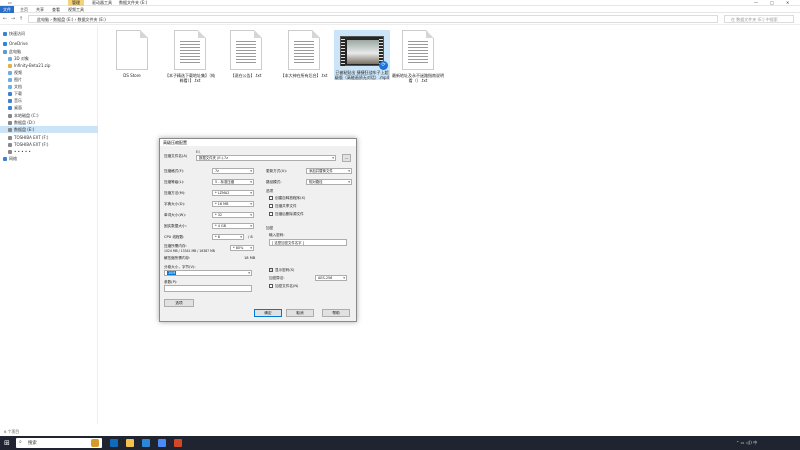  Describe the element at coordinates (308, 242) in the screenshot. I see `password-input: [ 这是加密文件名字 ]` at that location.